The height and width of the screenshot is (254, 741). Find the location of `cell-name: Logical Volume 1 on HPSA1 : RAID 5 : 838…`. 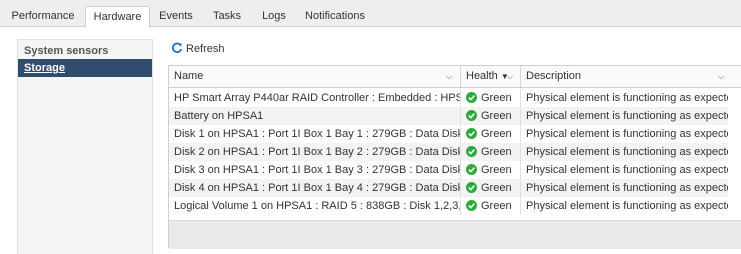

cell-name: Logical Volume 1 on HPSA1 : RAID 5 : 838… is located at coordinates (315, 206).